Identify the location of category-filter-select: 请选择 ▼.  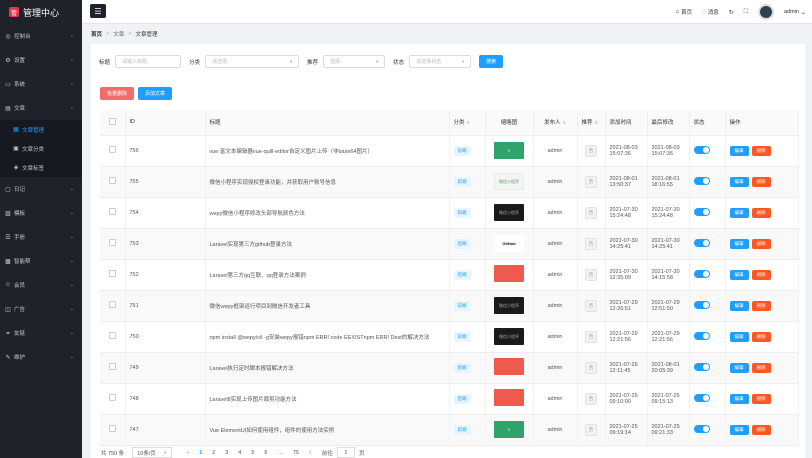
(252, 61).